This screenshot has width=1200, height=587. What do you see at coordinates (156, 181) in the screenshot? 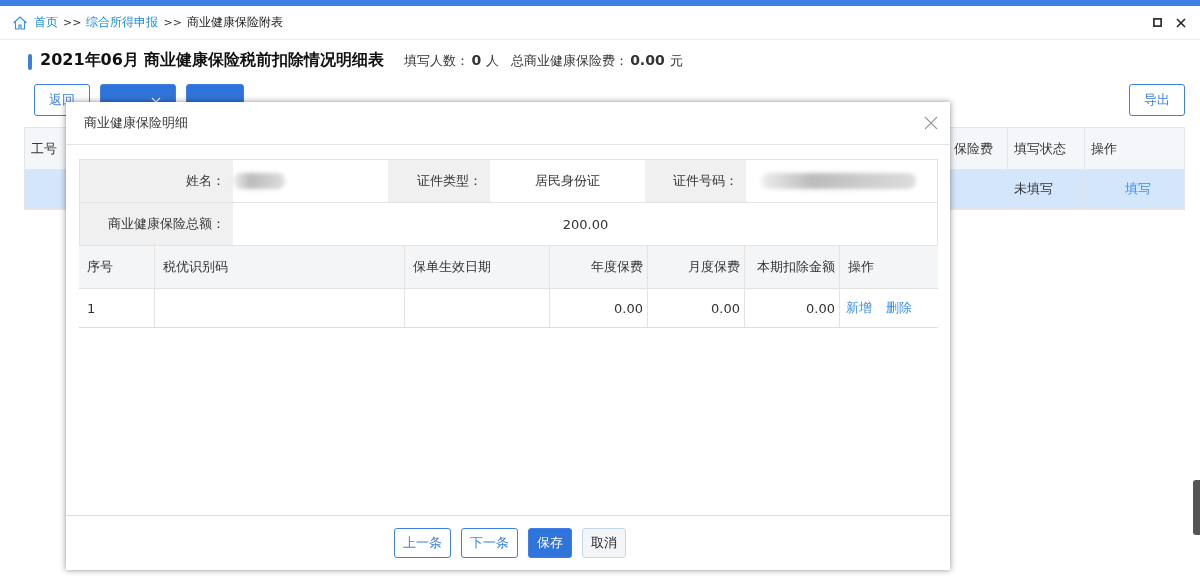
I see `field-label: 姓名：` at bounding box center [156, 181].